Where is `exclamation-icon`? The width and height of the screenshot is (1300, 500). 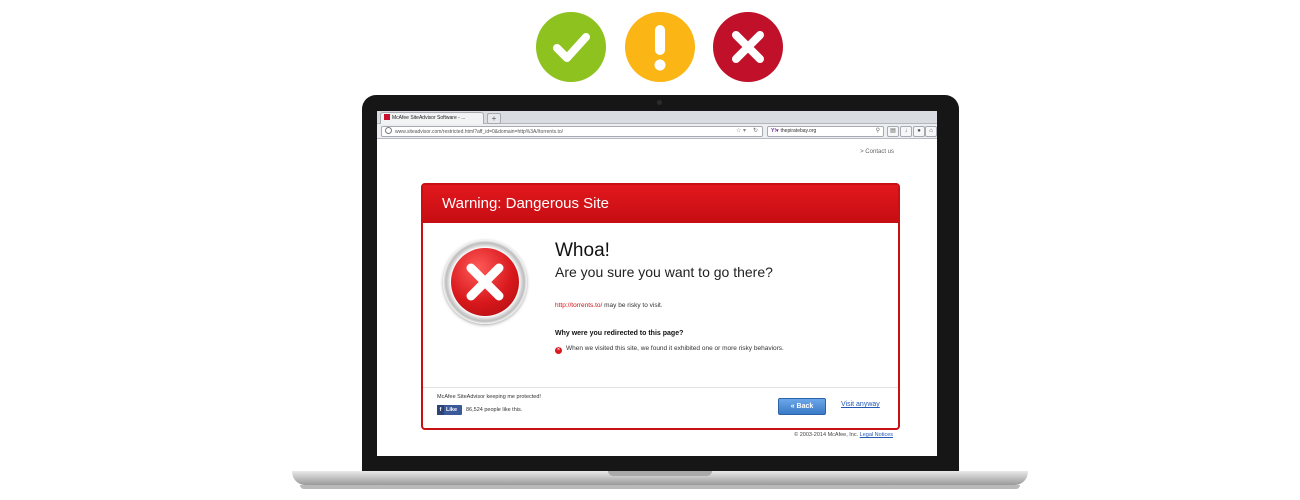 exclamation-icon is located at coordinates (660, 47).